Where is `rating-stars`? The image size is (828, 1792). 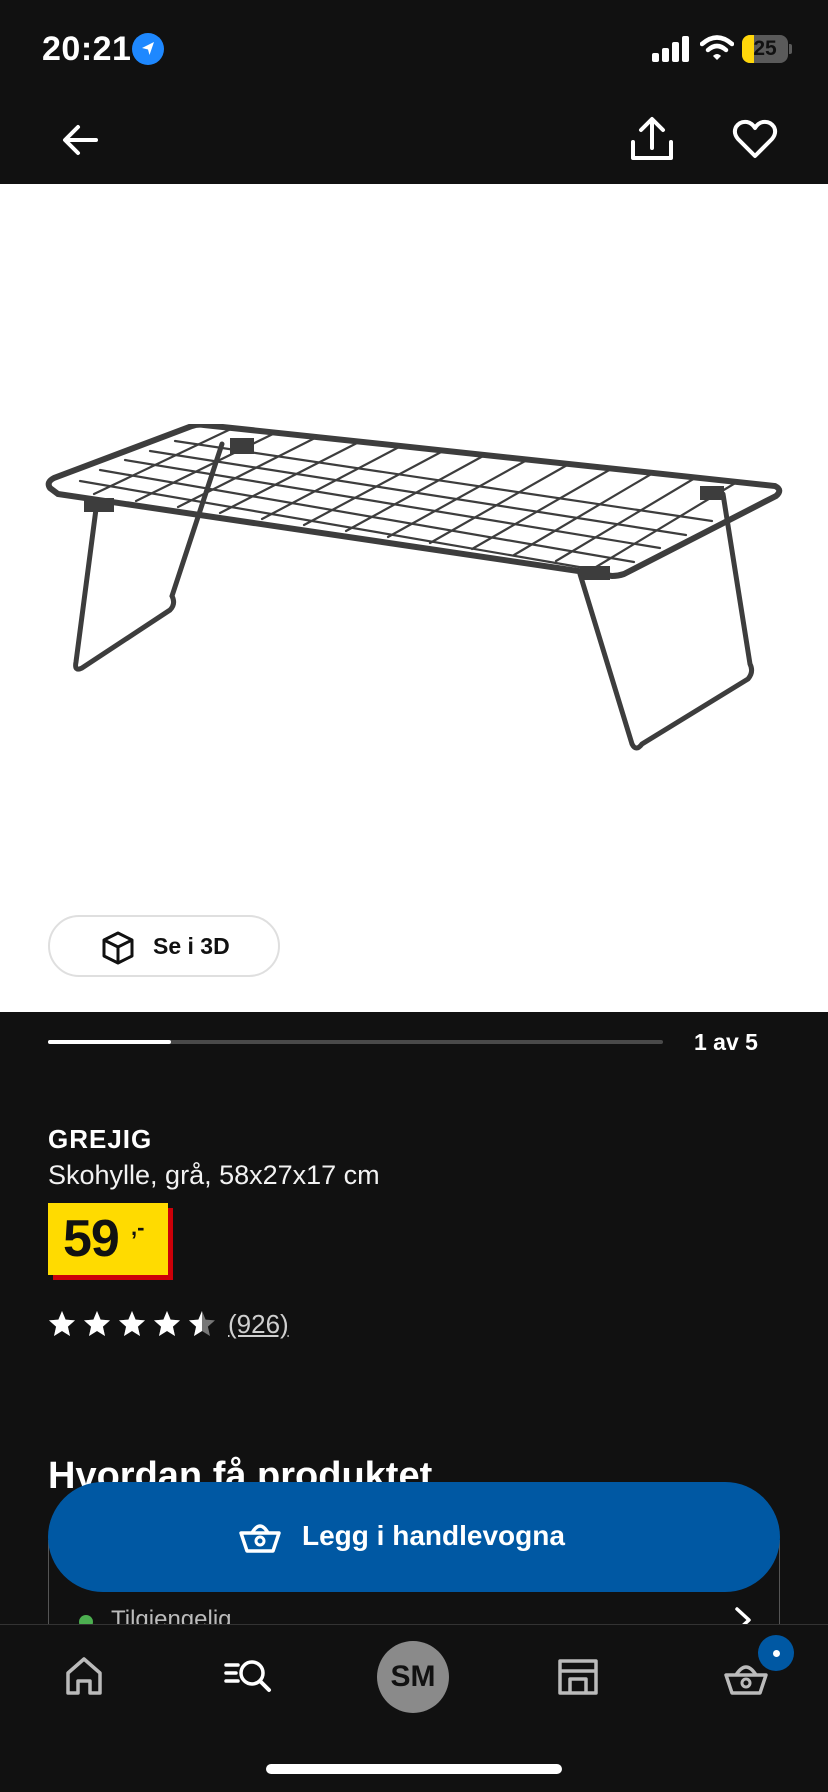
rating-stars is located at coordinates (133, 1325).